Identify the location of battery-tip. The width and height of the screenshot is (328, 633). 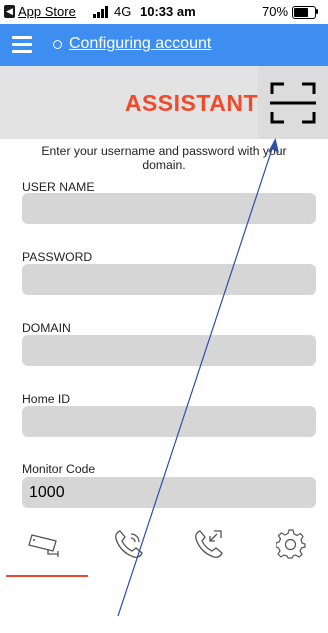
(317, 11).